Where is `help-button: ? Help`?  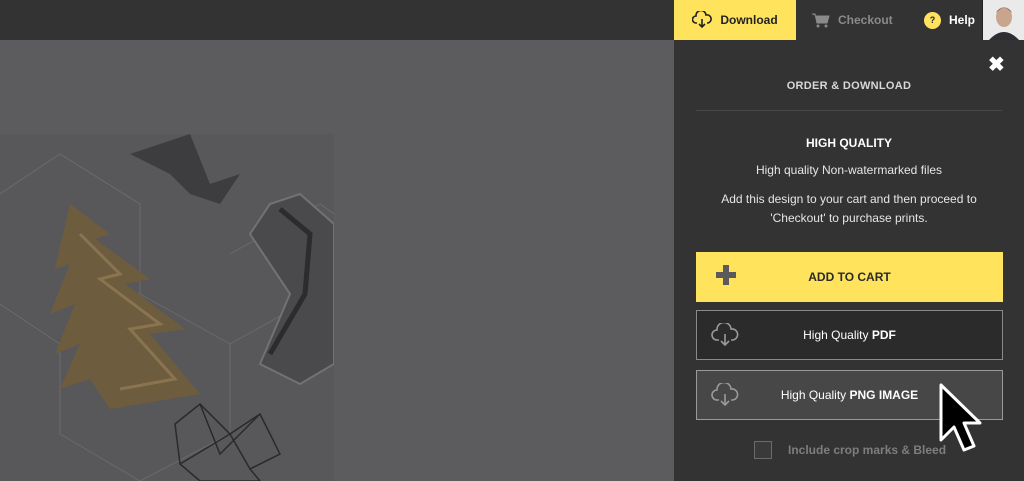
help-button: ? Help is located at coordinates (949, 20).